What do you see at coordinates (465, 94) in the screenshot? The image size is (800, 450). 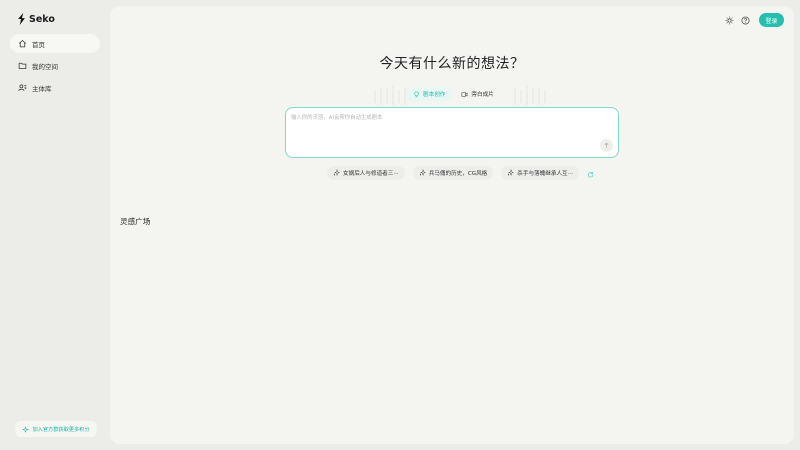 I see `film-icon` at bounding box center [465, 94].